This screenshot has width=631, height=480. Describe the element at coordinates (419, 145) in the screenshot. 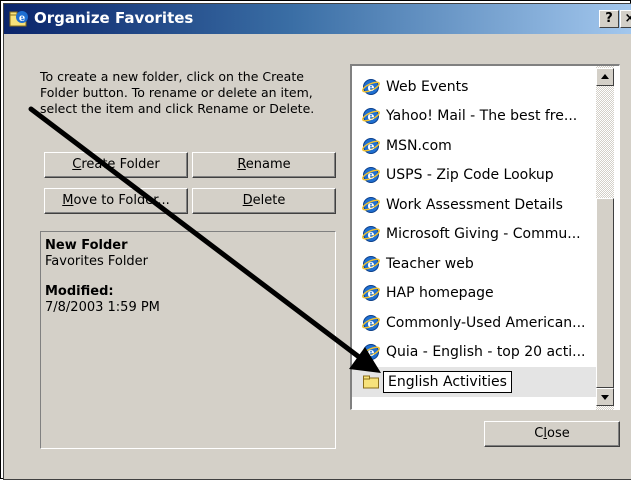

I see `list-item-label: MSN.com` at that location.